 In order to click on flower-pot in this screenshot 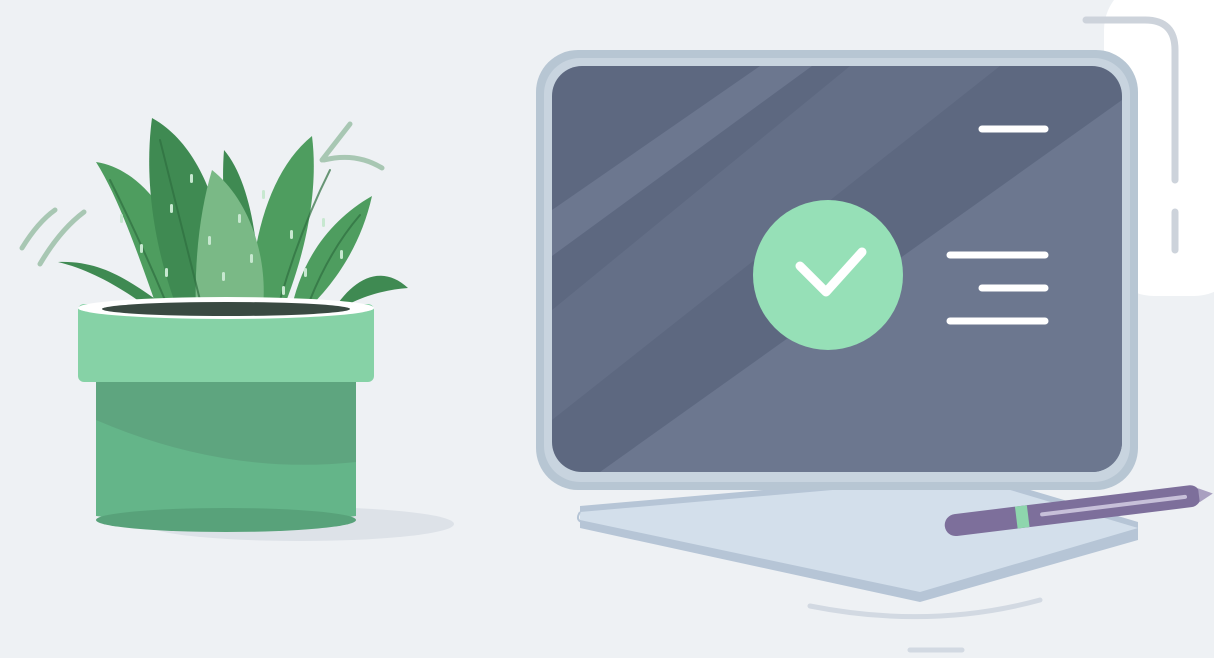, I will do `click(226, 414)`.